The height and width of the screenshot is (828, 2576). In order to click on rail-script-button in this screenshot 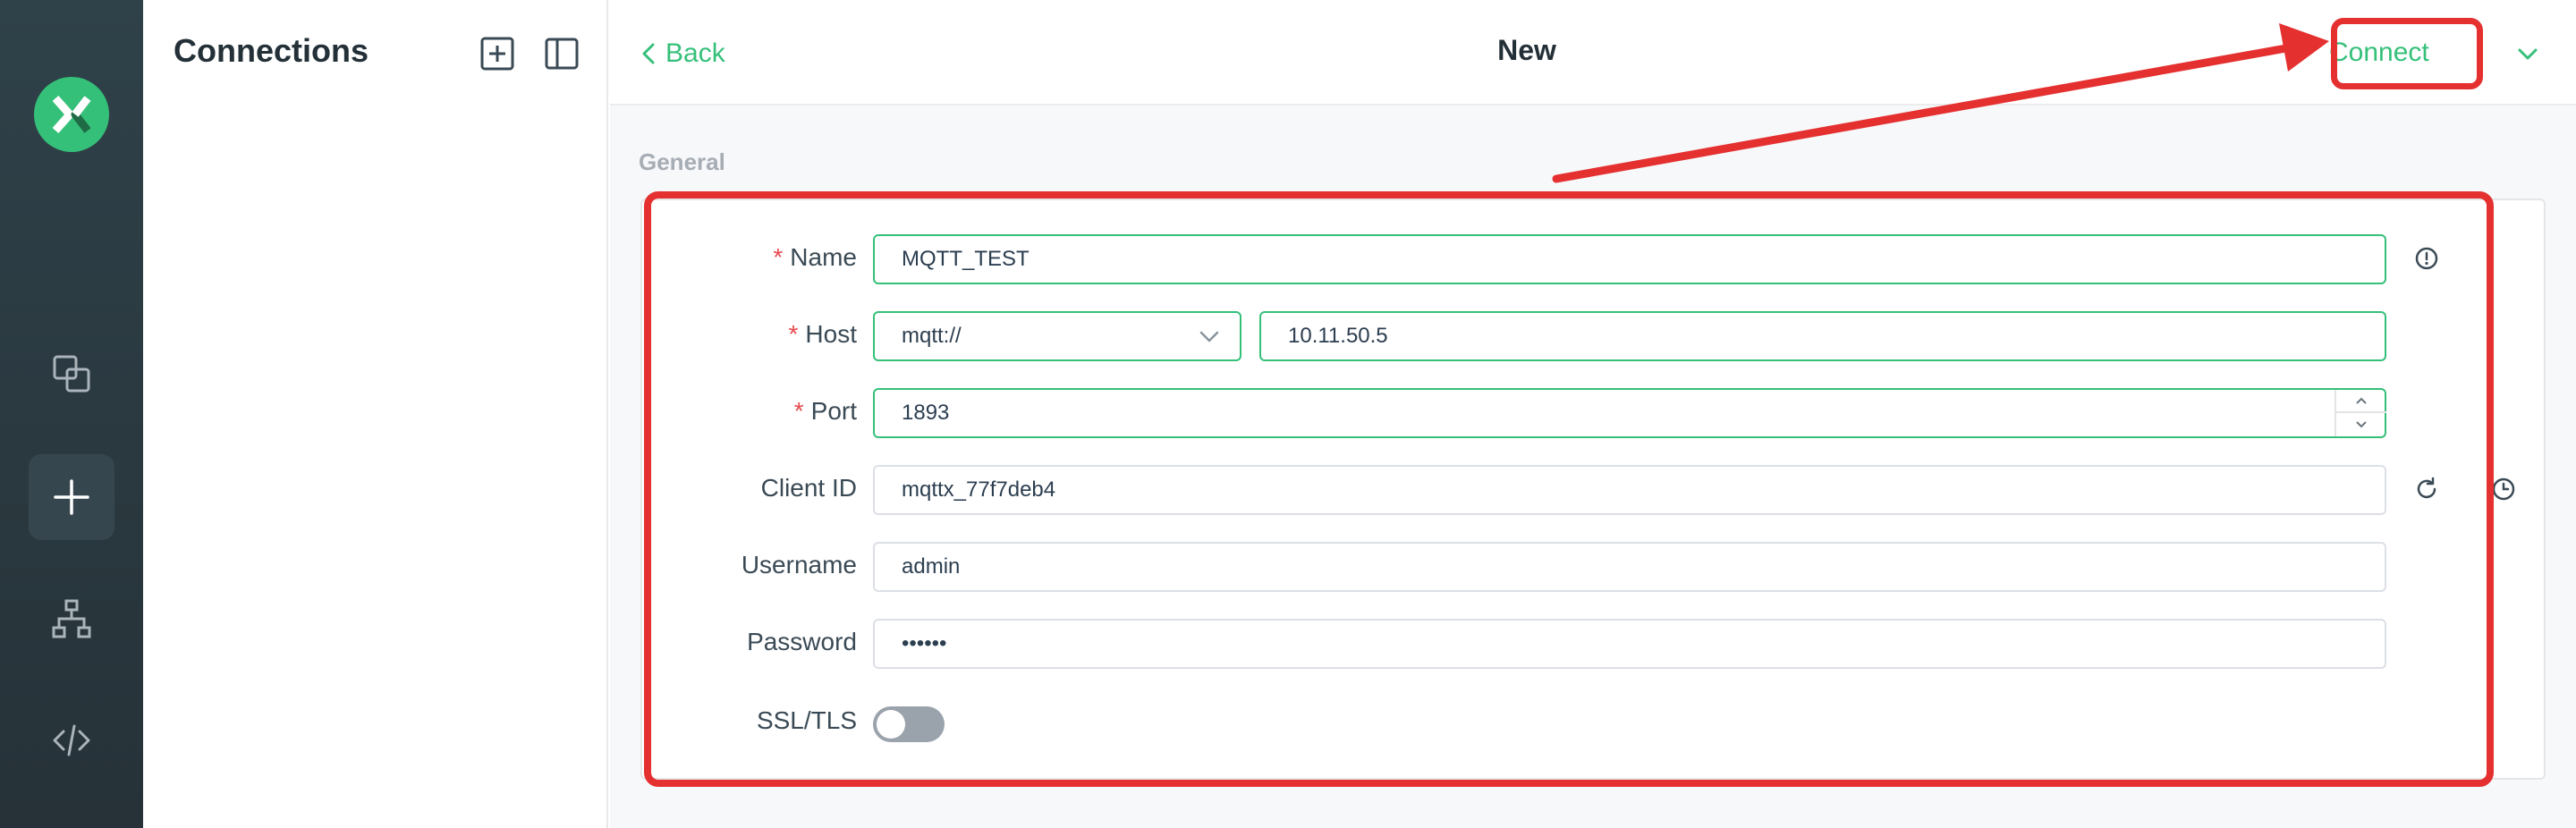, I will do `click(71, 740)`.